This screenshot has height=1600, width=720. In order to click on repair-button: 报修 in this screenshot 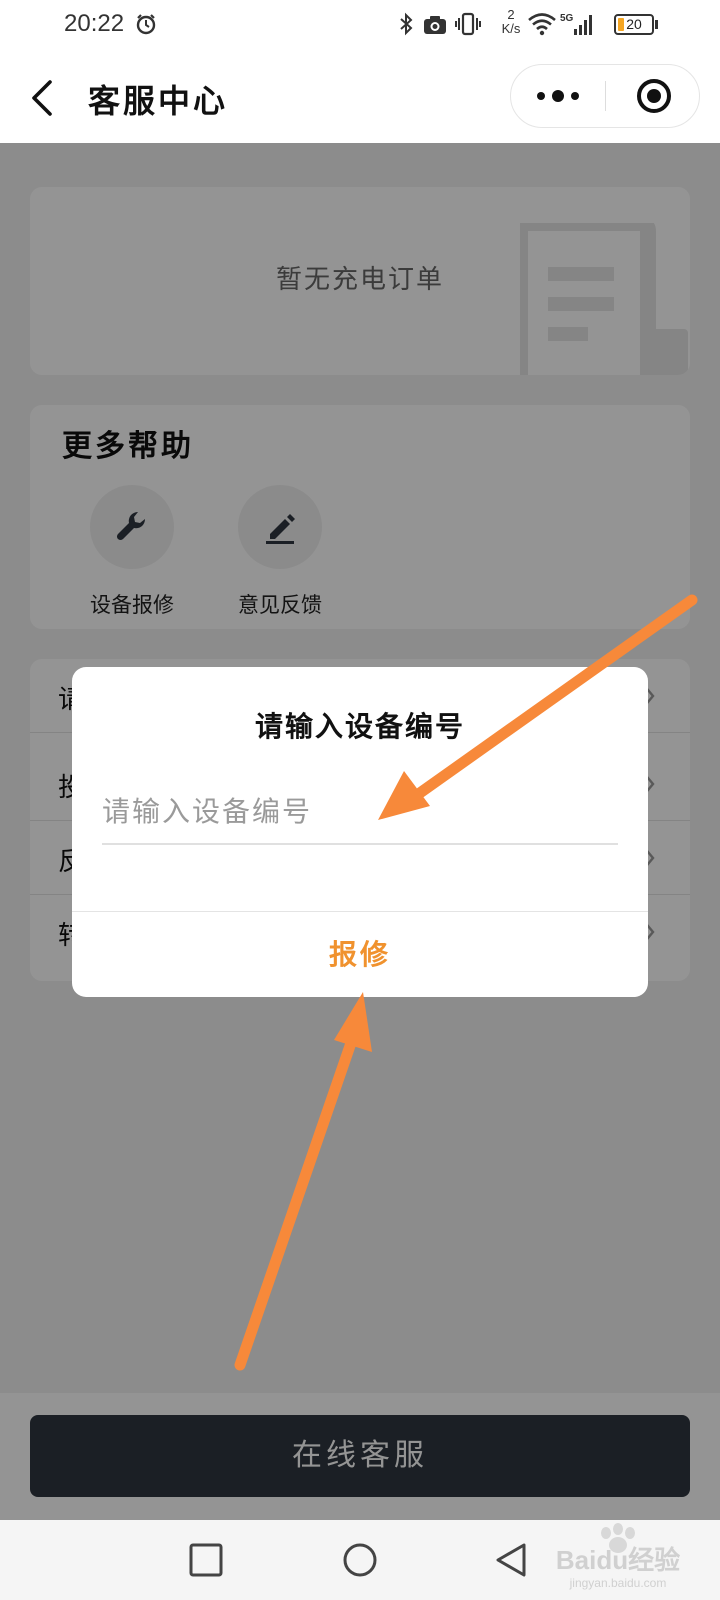, I will do `click(360, 954)`.